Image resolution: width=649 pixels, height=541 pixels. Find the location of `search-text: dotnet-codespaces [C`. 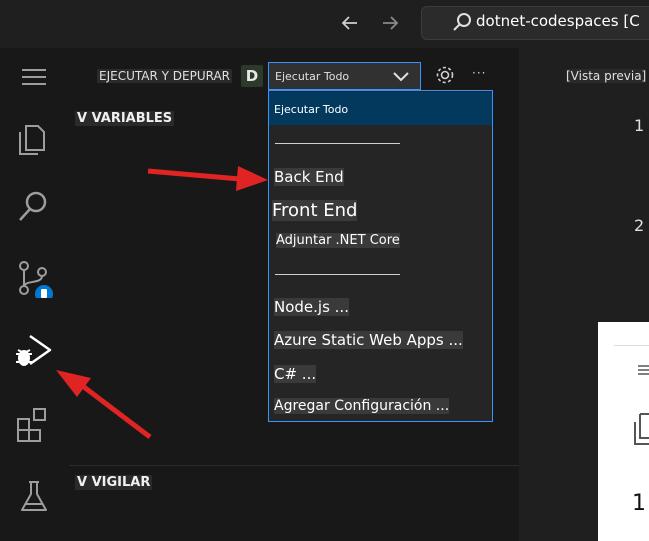

search-text: dotnet-codespaces [C is located at coordinates (558, 21).